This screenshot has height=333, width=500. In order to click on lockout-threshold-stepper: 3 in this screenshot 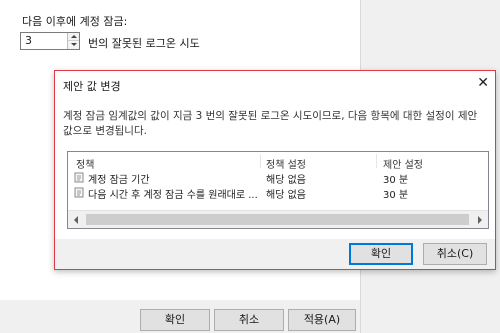, I will do `click(50, 41)`.